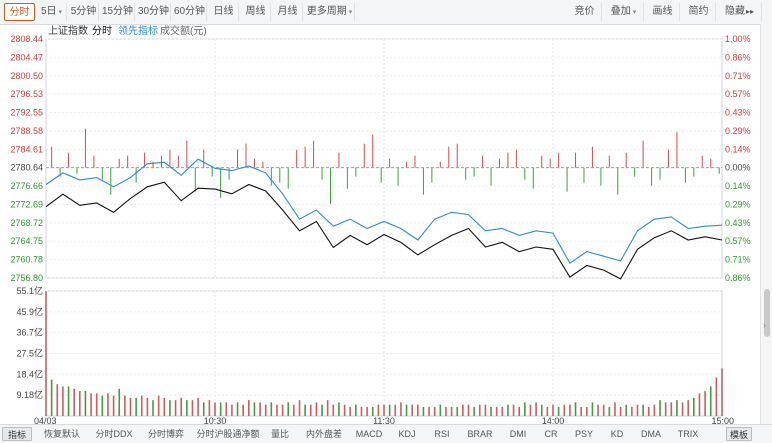 The height and width of the screenshot is (443, 772). Describe the element at coordinates (553, 420) in the screenshot. I see `x-tick-label: 14:00` at that location.